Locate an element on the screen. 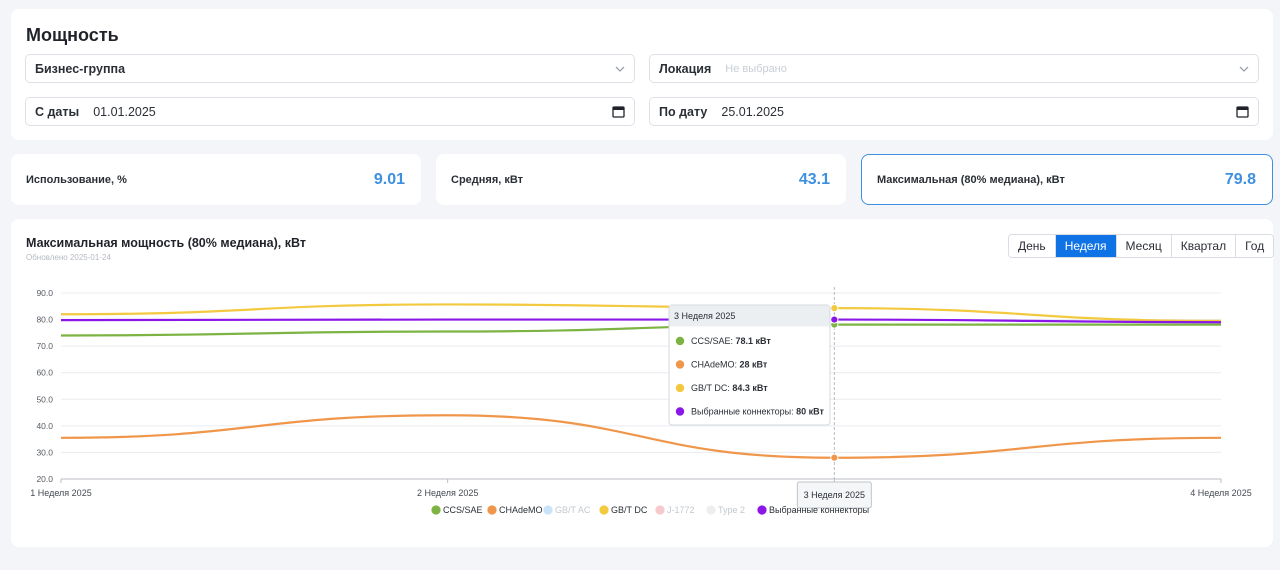  business-group-select: Бизнес-группа is located at coordinates (330, 68).